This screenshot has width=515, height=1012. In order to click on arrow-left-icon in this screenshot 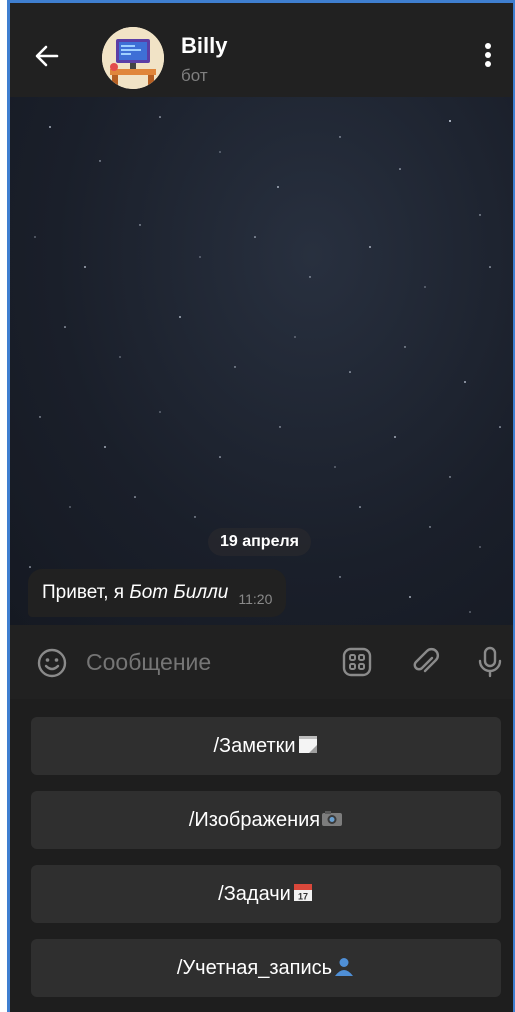, I will do `click(47, 56)`.